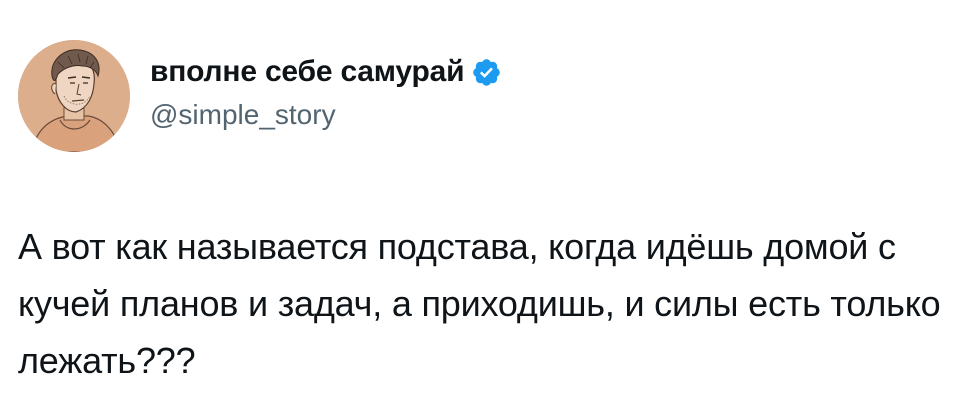 This screenshot has height=416, width=960. What do you see at coordinates (307, 72) in the screenshot?
I see `author-display-name: вполне себе самурай` at bounding box center [307, 72].